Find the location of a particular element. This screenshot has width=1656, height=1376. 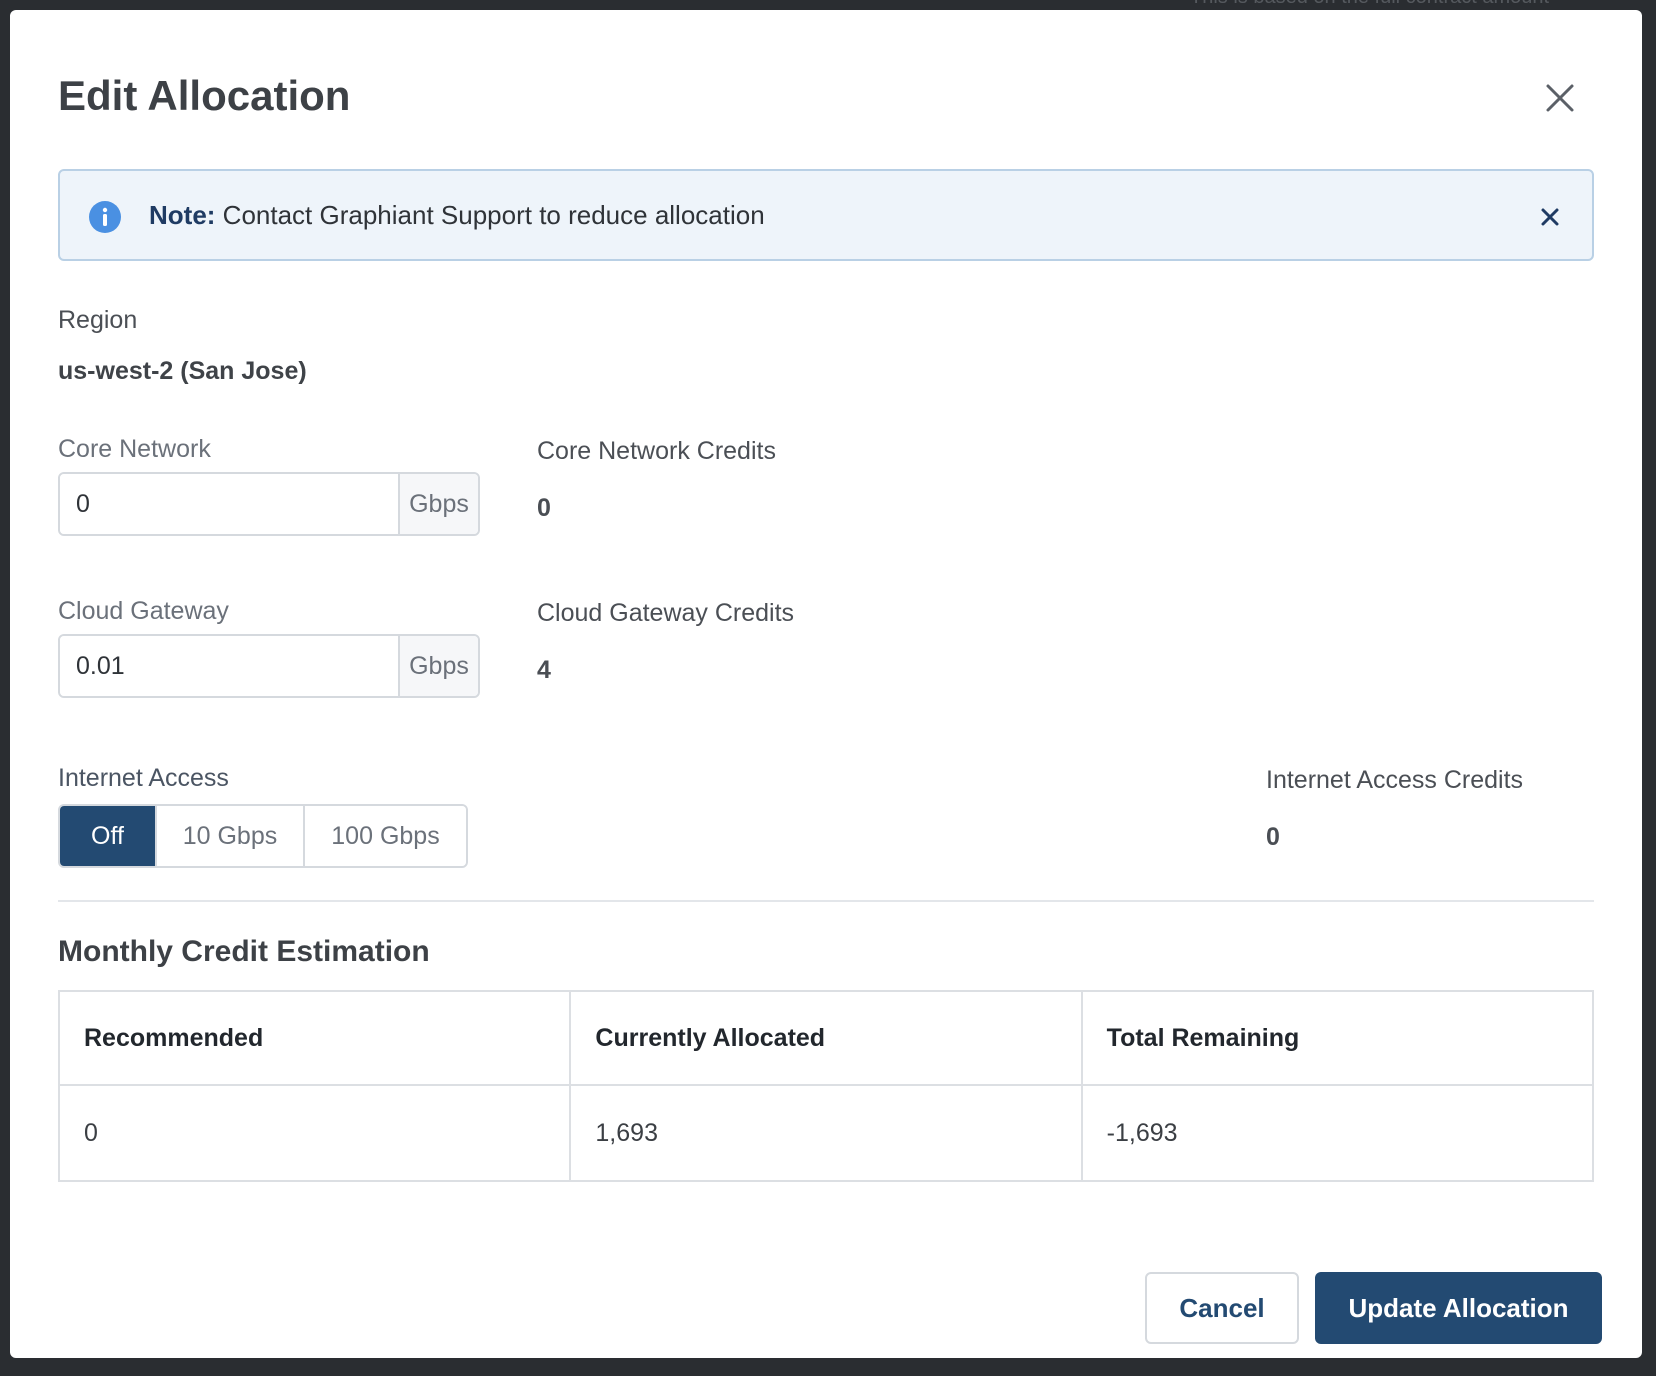

close-modal-button is located at coordinates (1560, 98).